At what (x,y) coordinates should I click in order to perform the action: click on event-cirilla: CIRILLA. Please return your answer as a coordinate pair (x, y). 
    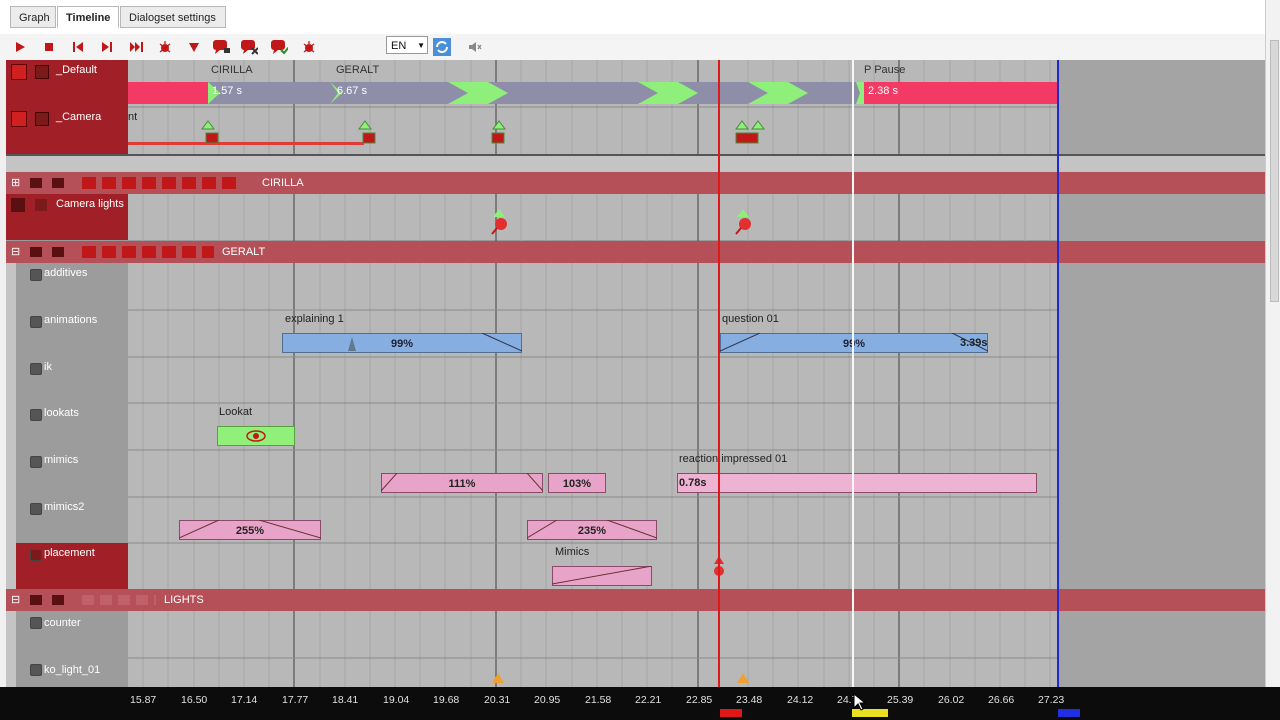
    Looking at the image, I should click on (232, 70).